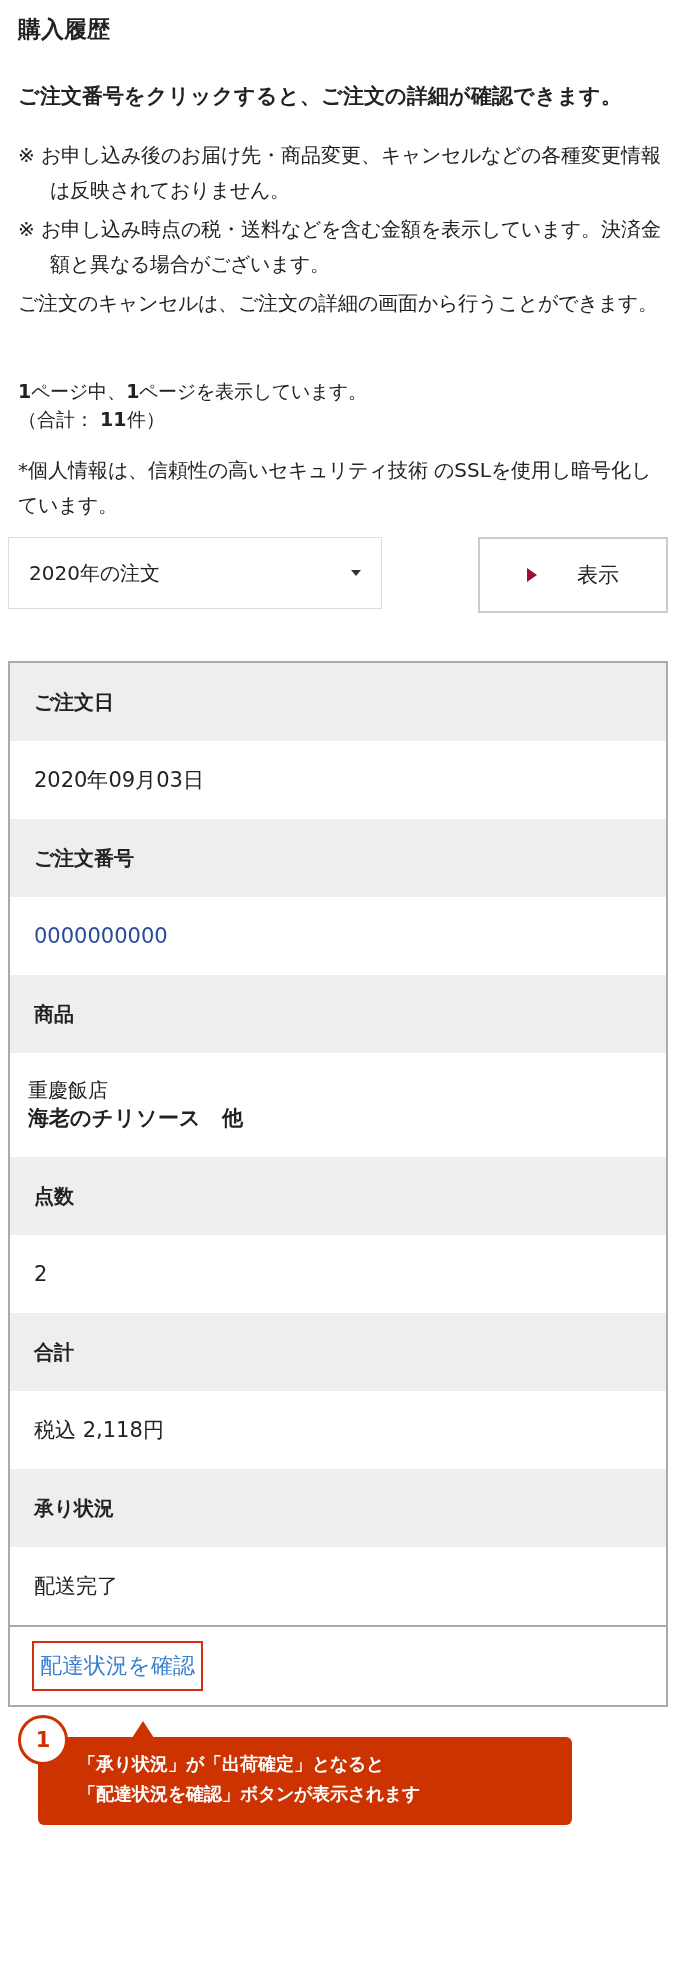 The width and height of the screenshot is (680, 1988). What do you see at coordinates (338, 303) in the screenshot?
I see `cancel-note: ご注文のキャンセルは、ご注文の詳細の画面から行うことができます。` at bounding box center [338, 303].